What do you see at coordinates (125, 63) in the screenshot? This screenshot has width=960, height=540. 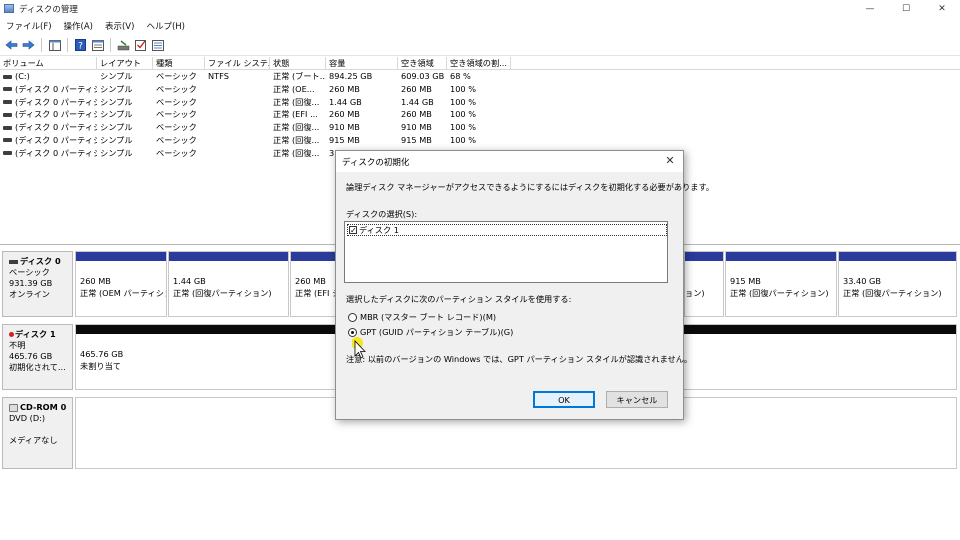 I see `column-header-layout: レイアウト` at bounding box center [125, 63].